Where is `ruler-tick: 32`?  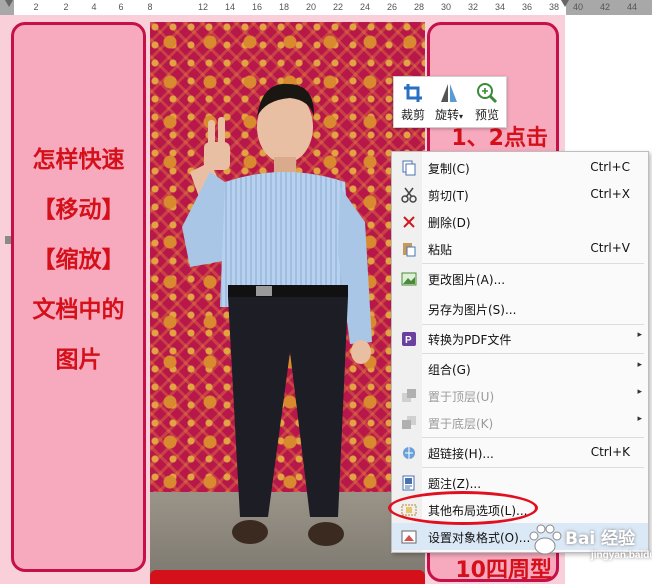 ruler-tick: 32 is located at coordinates (472, 7).